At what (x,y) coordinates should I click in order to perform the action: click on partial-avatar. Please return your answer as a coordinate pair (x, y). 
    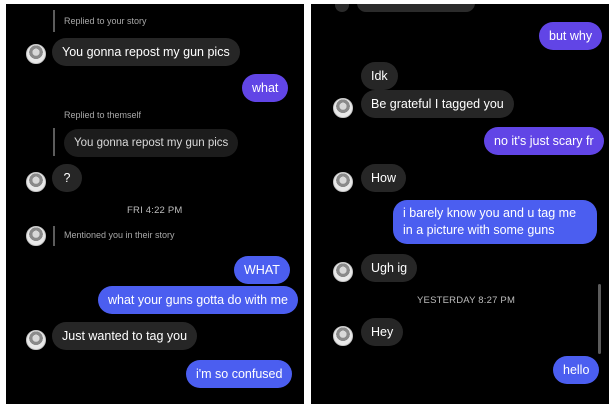
    Looking at the image, I should click on (342, 8).